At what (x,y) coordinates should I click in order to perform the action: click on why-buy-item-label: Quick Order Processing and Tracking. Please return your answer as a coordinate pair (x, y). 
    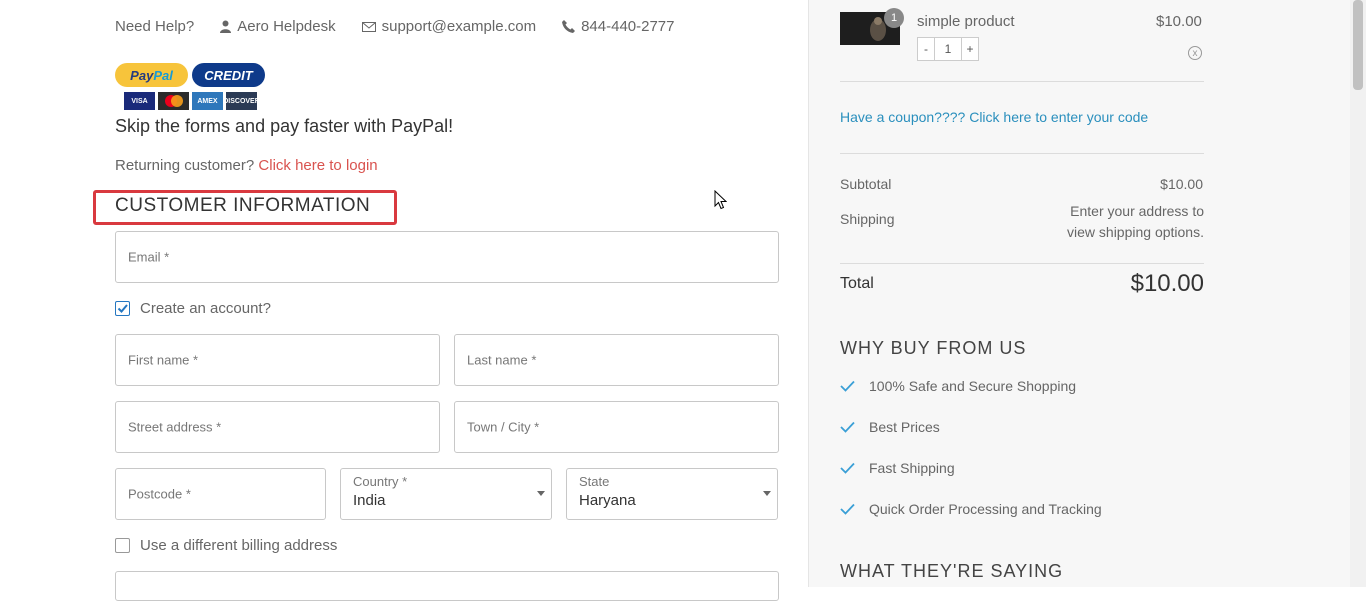
    Looking at the image, I should click on (985, 509).